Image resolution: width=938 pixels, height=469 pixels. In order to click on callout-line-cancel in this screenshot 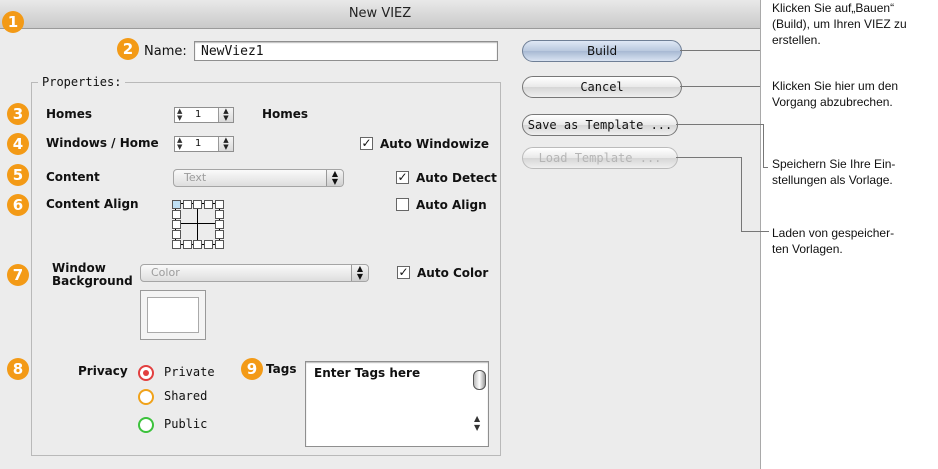, I will do `click(720, 86)`.